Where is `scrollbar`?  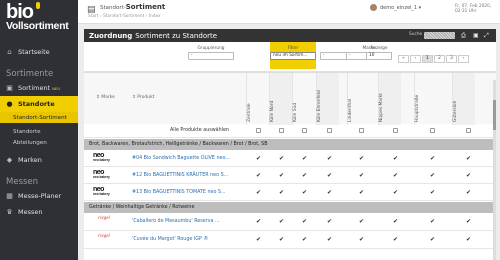
scrollbar is located at coordinates (494, 170).